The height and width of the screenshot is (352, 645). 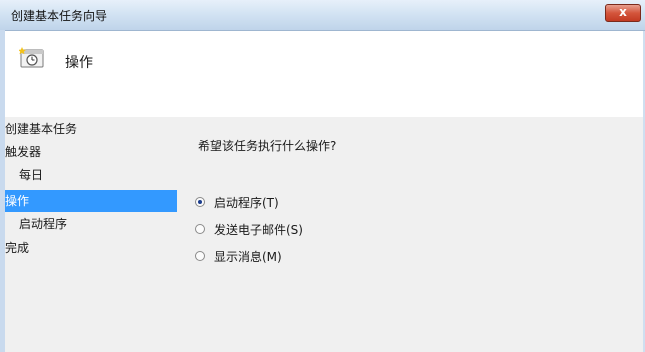 What do you see at coordinates (17, 248) in the screenshot?
I see `step-label: 完成` at bounding box center [17, 248].